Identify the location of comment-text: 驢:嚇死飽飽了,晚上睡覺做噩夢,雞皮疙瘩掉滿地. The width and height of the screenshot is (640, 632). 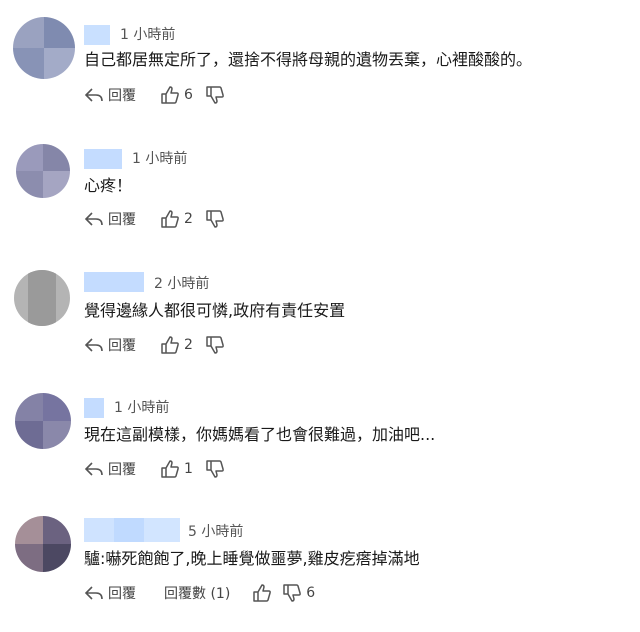
(252, 558).